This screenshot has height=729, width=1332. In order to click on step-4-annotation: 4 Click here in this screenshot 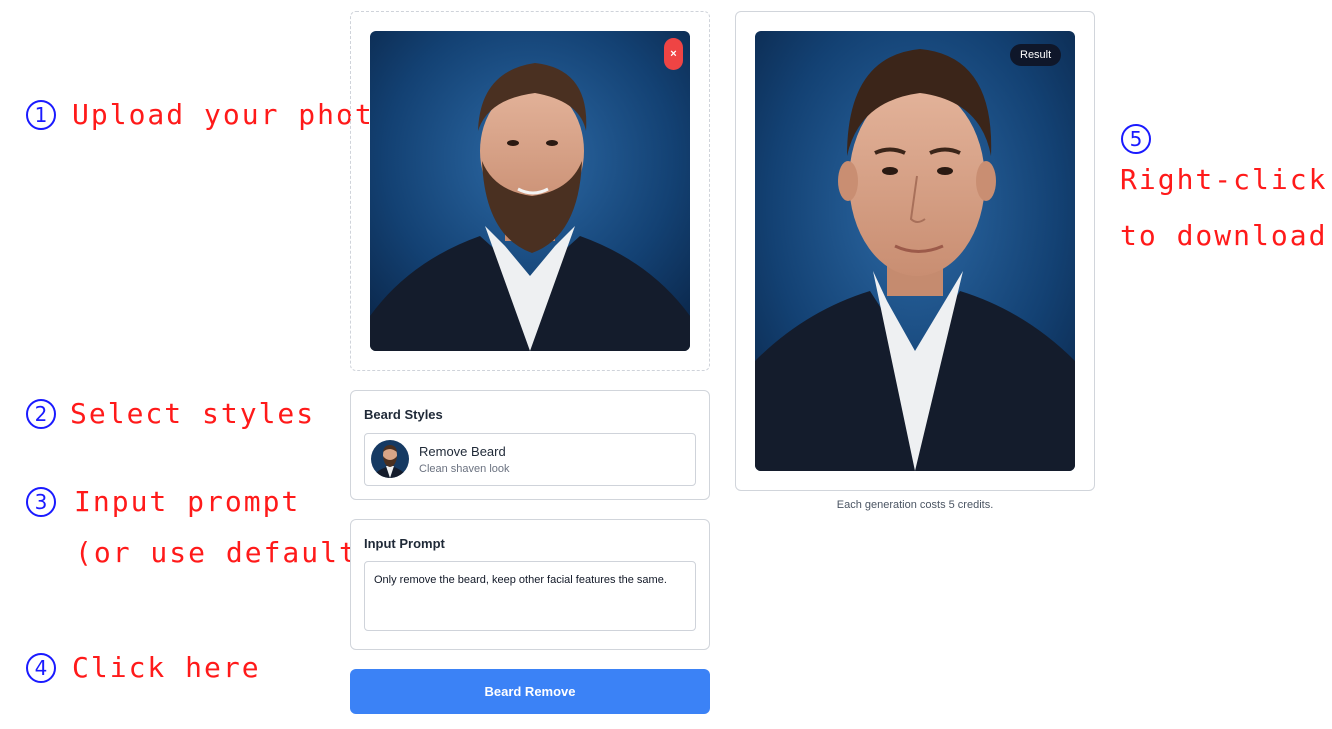, I will do `click(143, 667)`.